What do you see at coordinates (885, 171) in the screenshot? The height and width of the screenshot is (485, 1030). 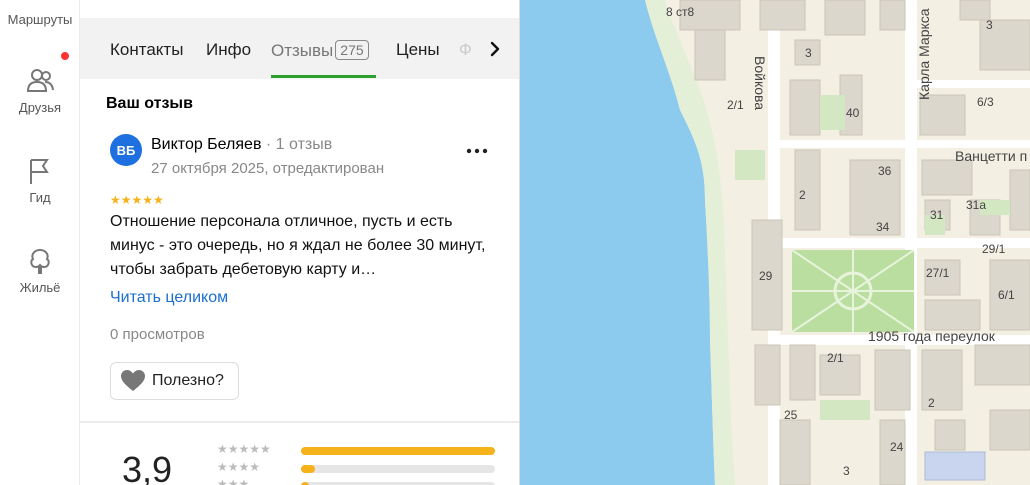 I see `map-house-number: 36` at bounding box center [885, 171].